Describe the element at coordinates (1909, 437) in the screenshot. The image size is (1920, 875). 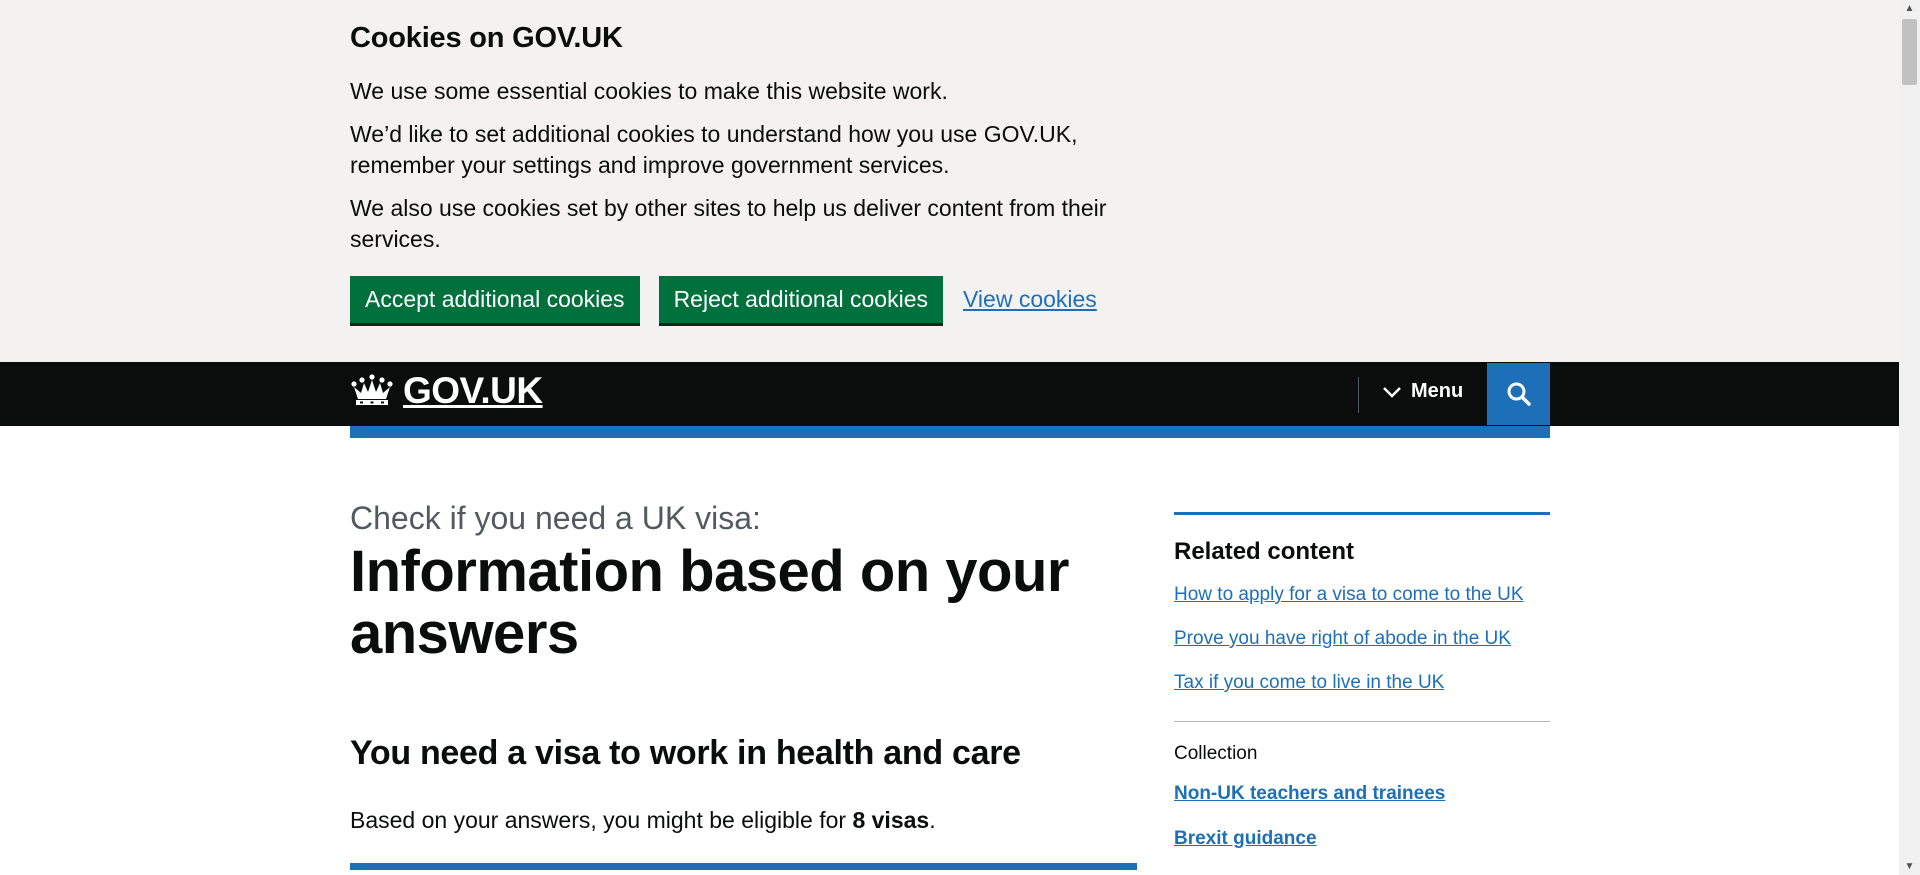
I see `vertical-scrollbar: ▲ ▼` at that location.